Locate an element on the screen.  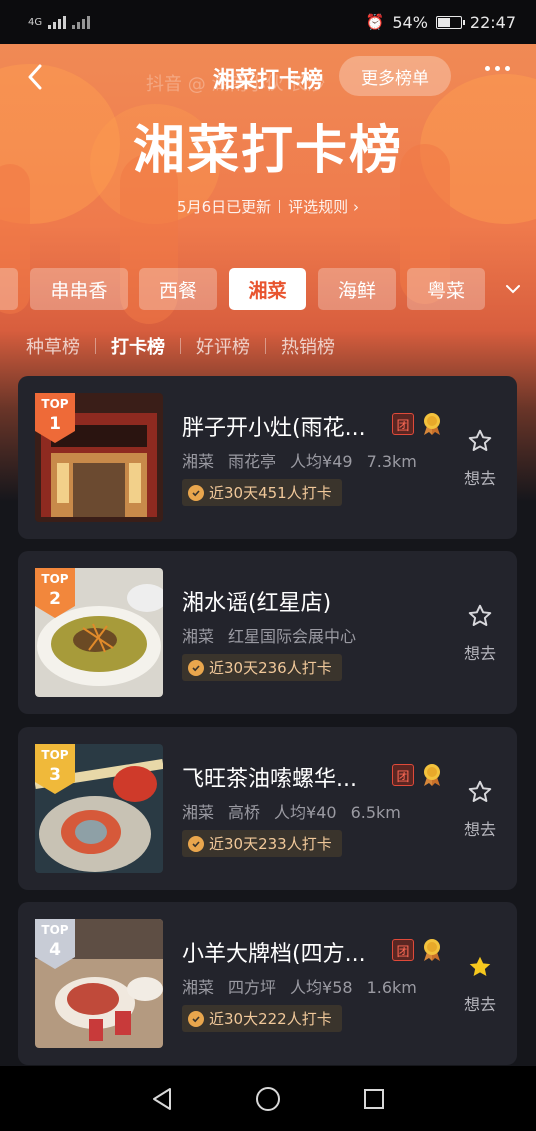
checkin-badge: 近30天233人打卡 is located at coordinates (262, 843).